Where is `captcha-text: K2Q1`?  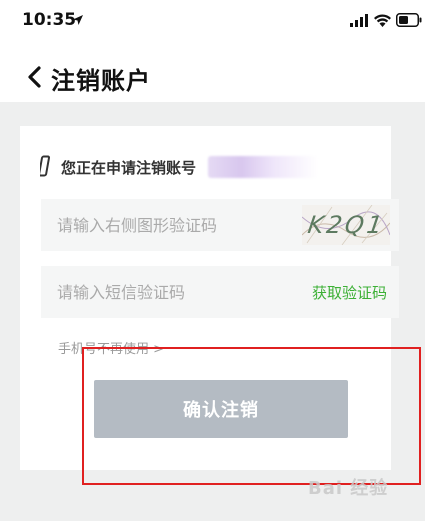 captcha-text: K2Q1 is located at coordinates (347, 225).